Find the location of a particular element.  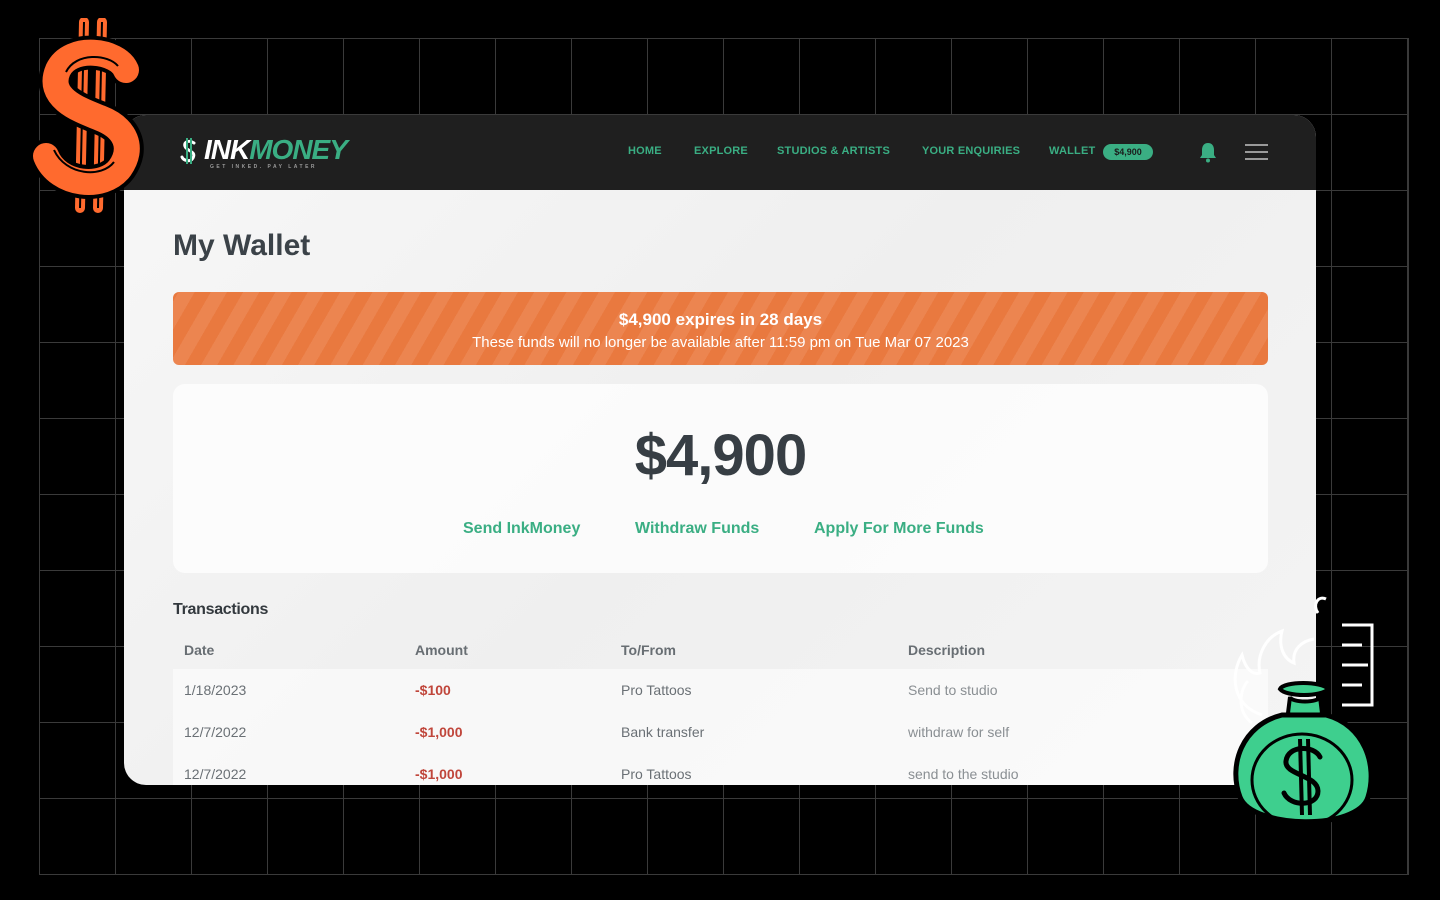

bell-icon is located at coordinates (1208, 152).